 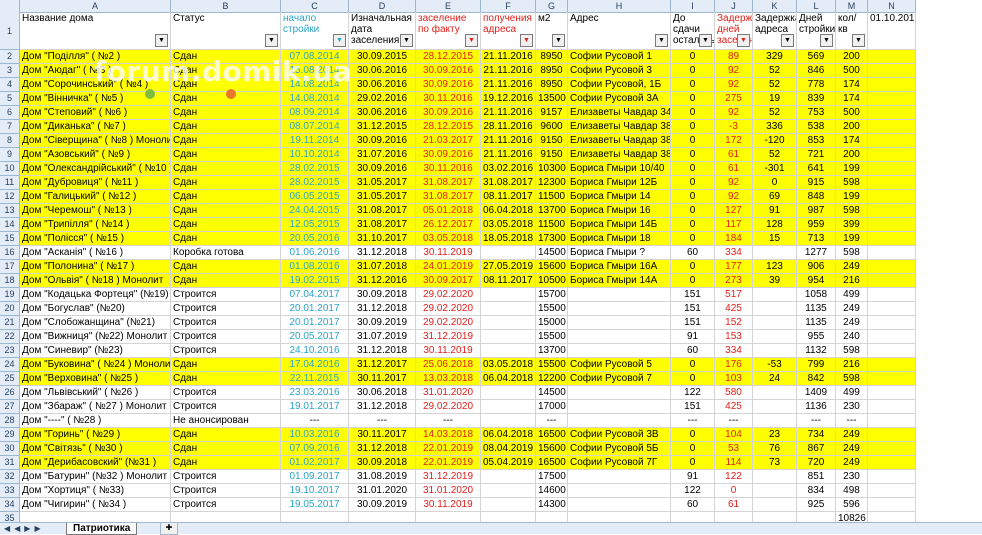 What do you see at coordinates (508, 435) in the screenshot?
I see `table-cell: 06.04.2018` at bounding box center [508, 435].